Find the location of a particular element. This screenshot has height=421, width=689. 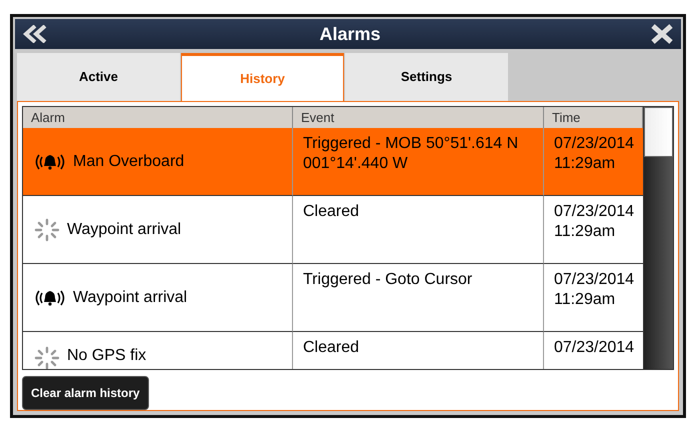

clear-history-button: Clear alarm history is located at coordinates (85, 393).